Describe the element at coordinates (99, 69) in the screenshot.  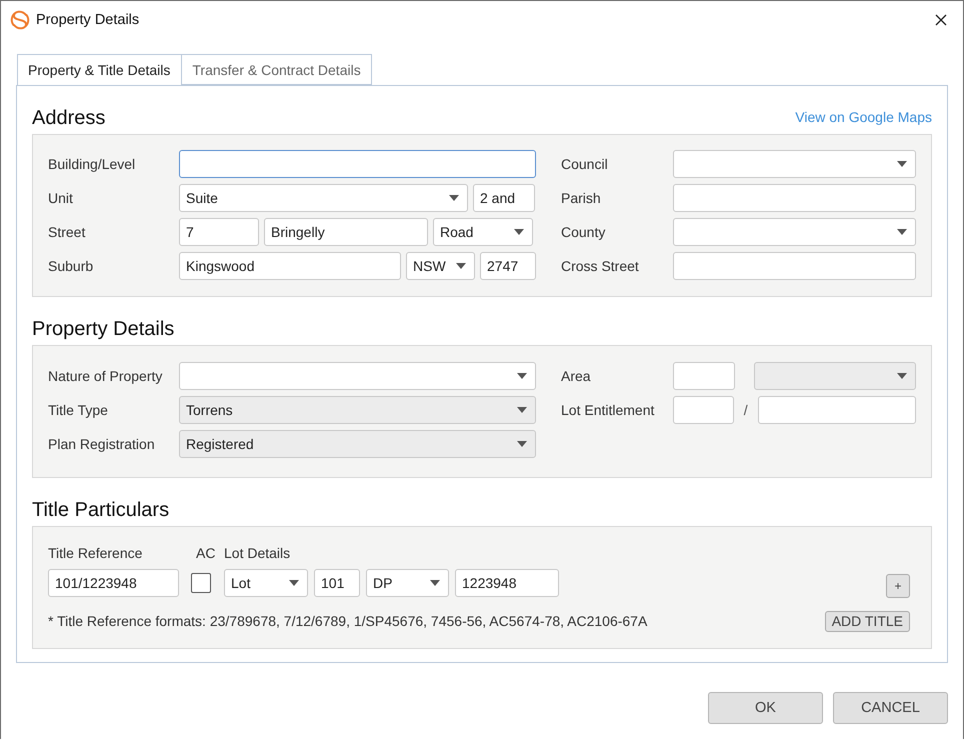
I see `tab: Property & Title Details` at that location.